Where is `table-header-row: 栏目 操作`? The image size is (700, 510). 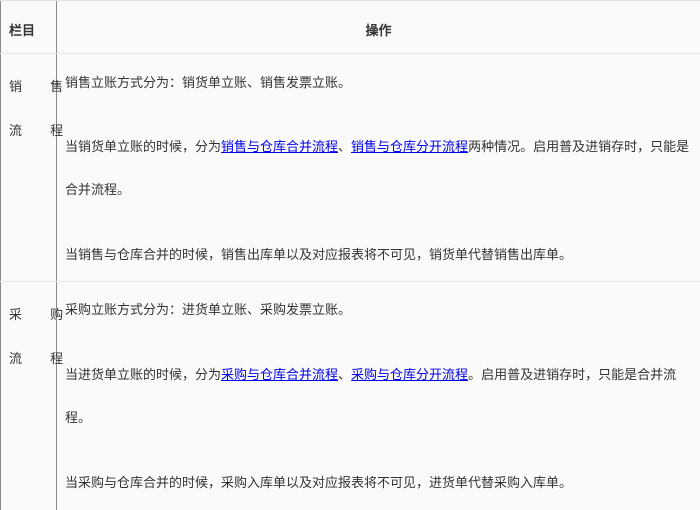 table-header-row: 栏目 操作 is located at coordinates (350, 27).